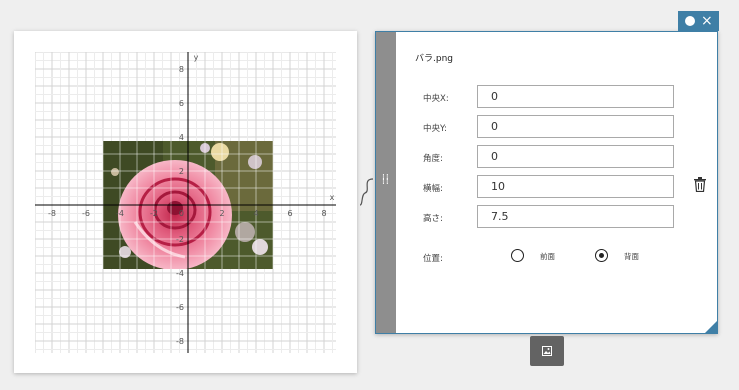 This screenshot has height=390, width=739. Describe the element at coordinates (547, 256) in the screenshot. I see `radio-front-label: 前面` at that location.